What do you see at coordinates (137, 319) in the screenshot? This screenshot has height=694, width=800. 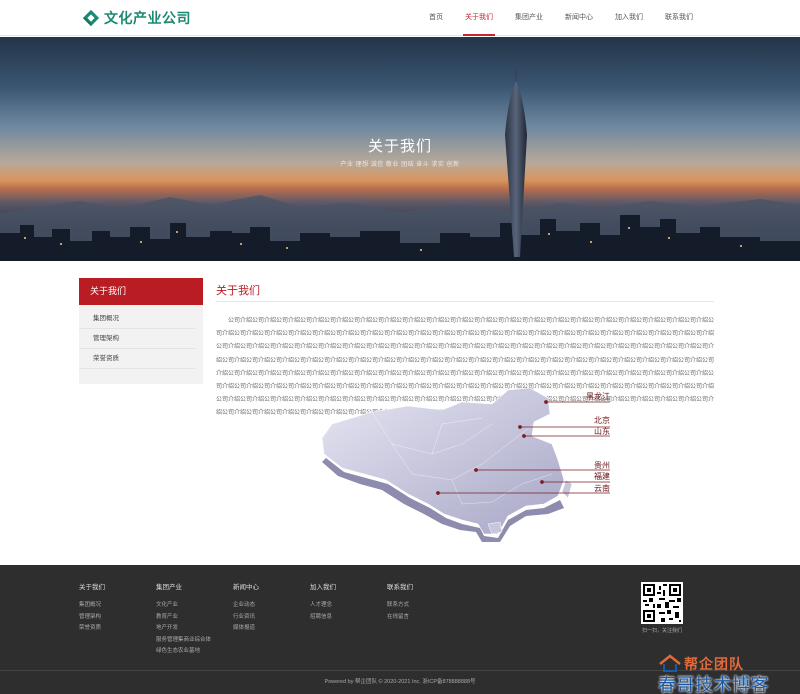 I see `sidebar-item-overview: 集团概况` at bounding box center [137, 319].